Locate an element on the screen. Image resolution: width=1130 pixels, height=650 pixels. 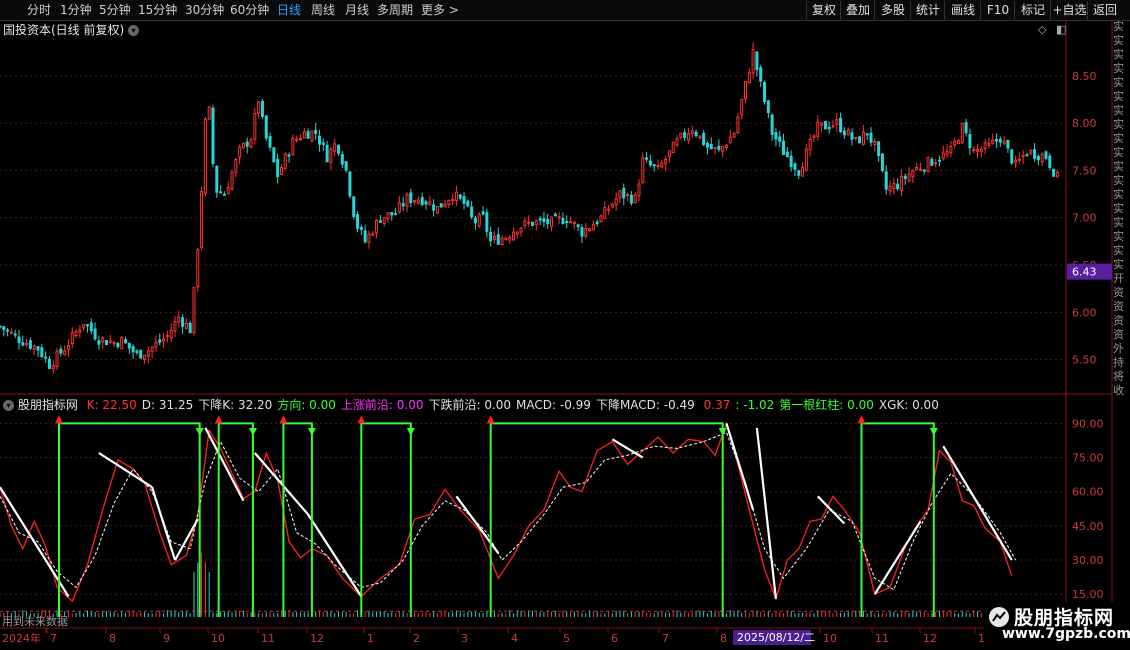
x-tick-label: 9 is located at coordinates (166, 638).